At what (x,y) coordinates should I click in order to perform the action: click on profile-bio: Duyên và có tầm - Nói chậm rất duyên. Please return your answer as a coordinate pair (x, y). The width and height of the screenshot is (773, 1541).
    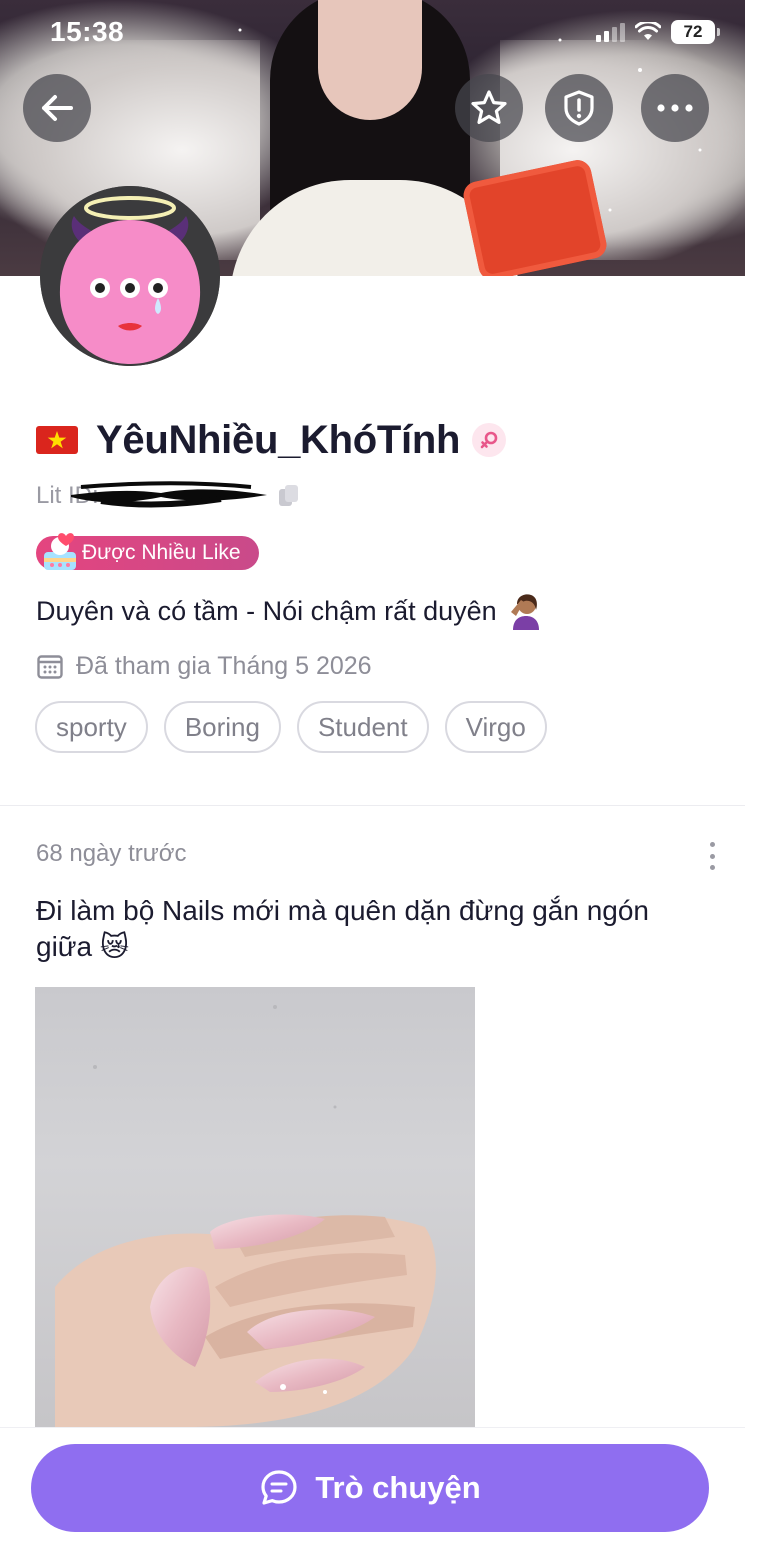
    Looking at the image, I should click on (290, 611).